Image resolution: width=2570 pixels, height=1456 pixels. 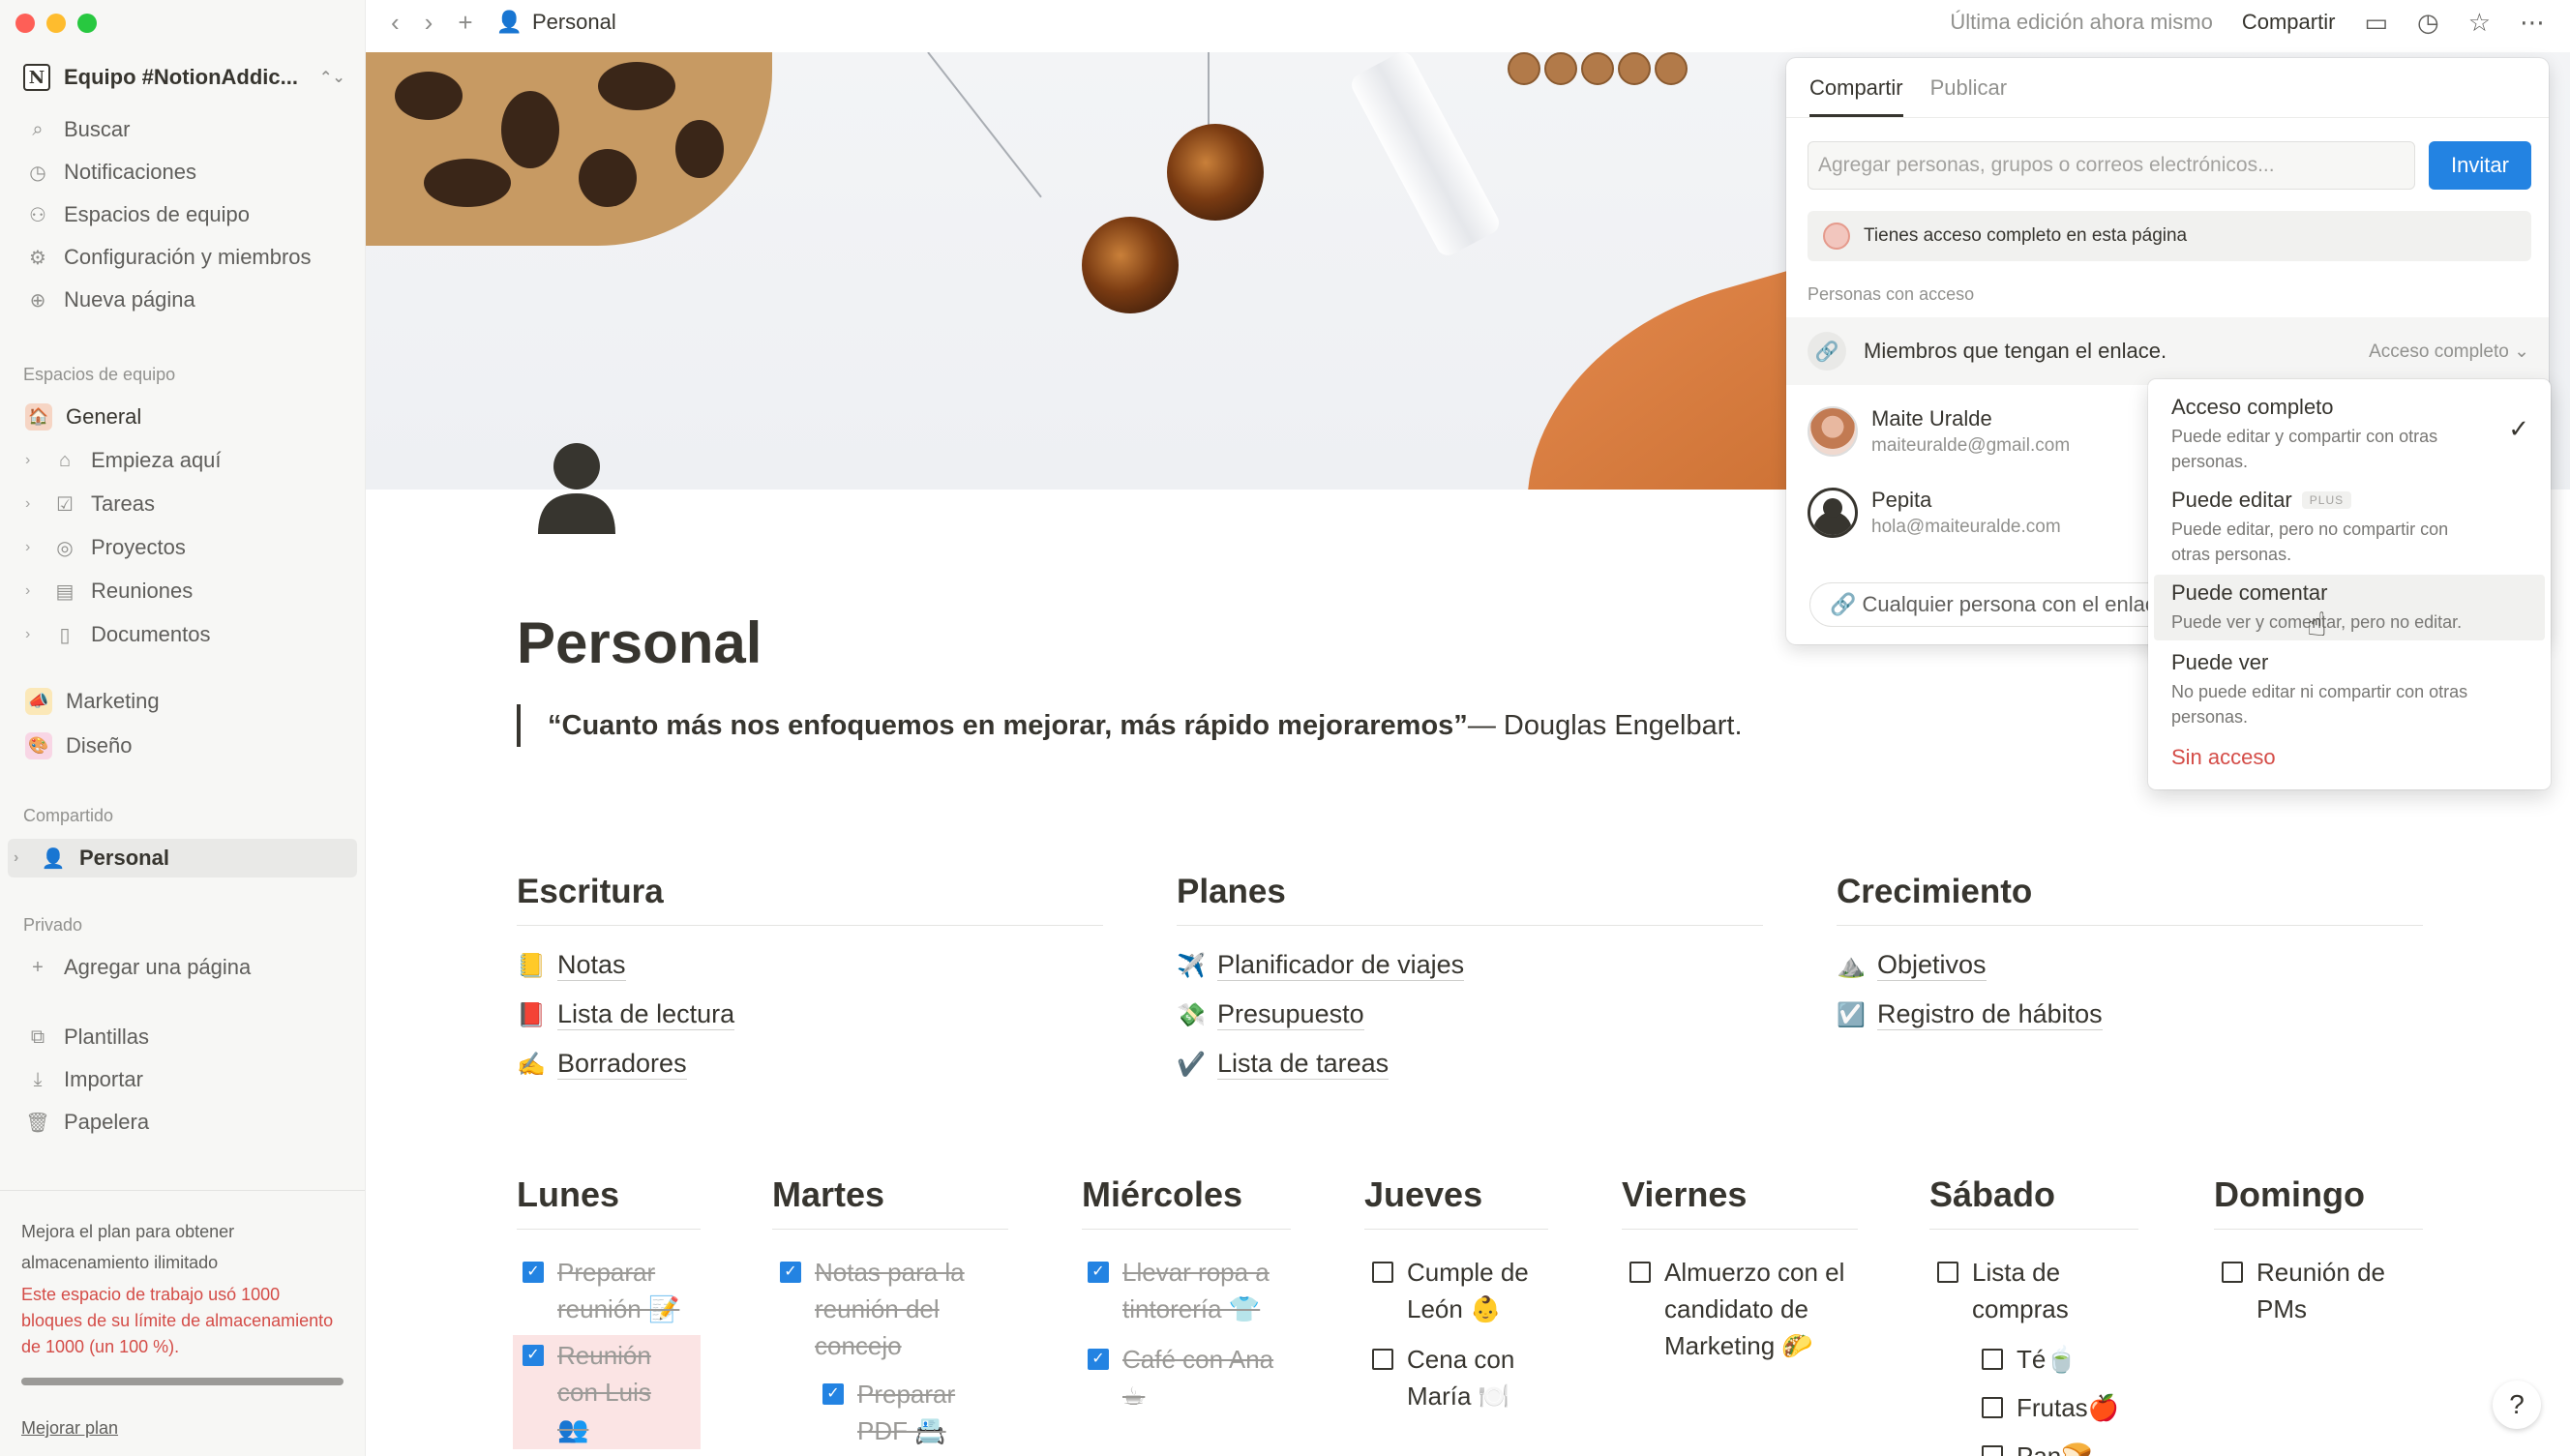 What do you see at coordinates (1939, 431) in the screenshot?
I see `person-row: Maite Uralde maiteuralde@gmail.com` at bounding box center [1939, 431].